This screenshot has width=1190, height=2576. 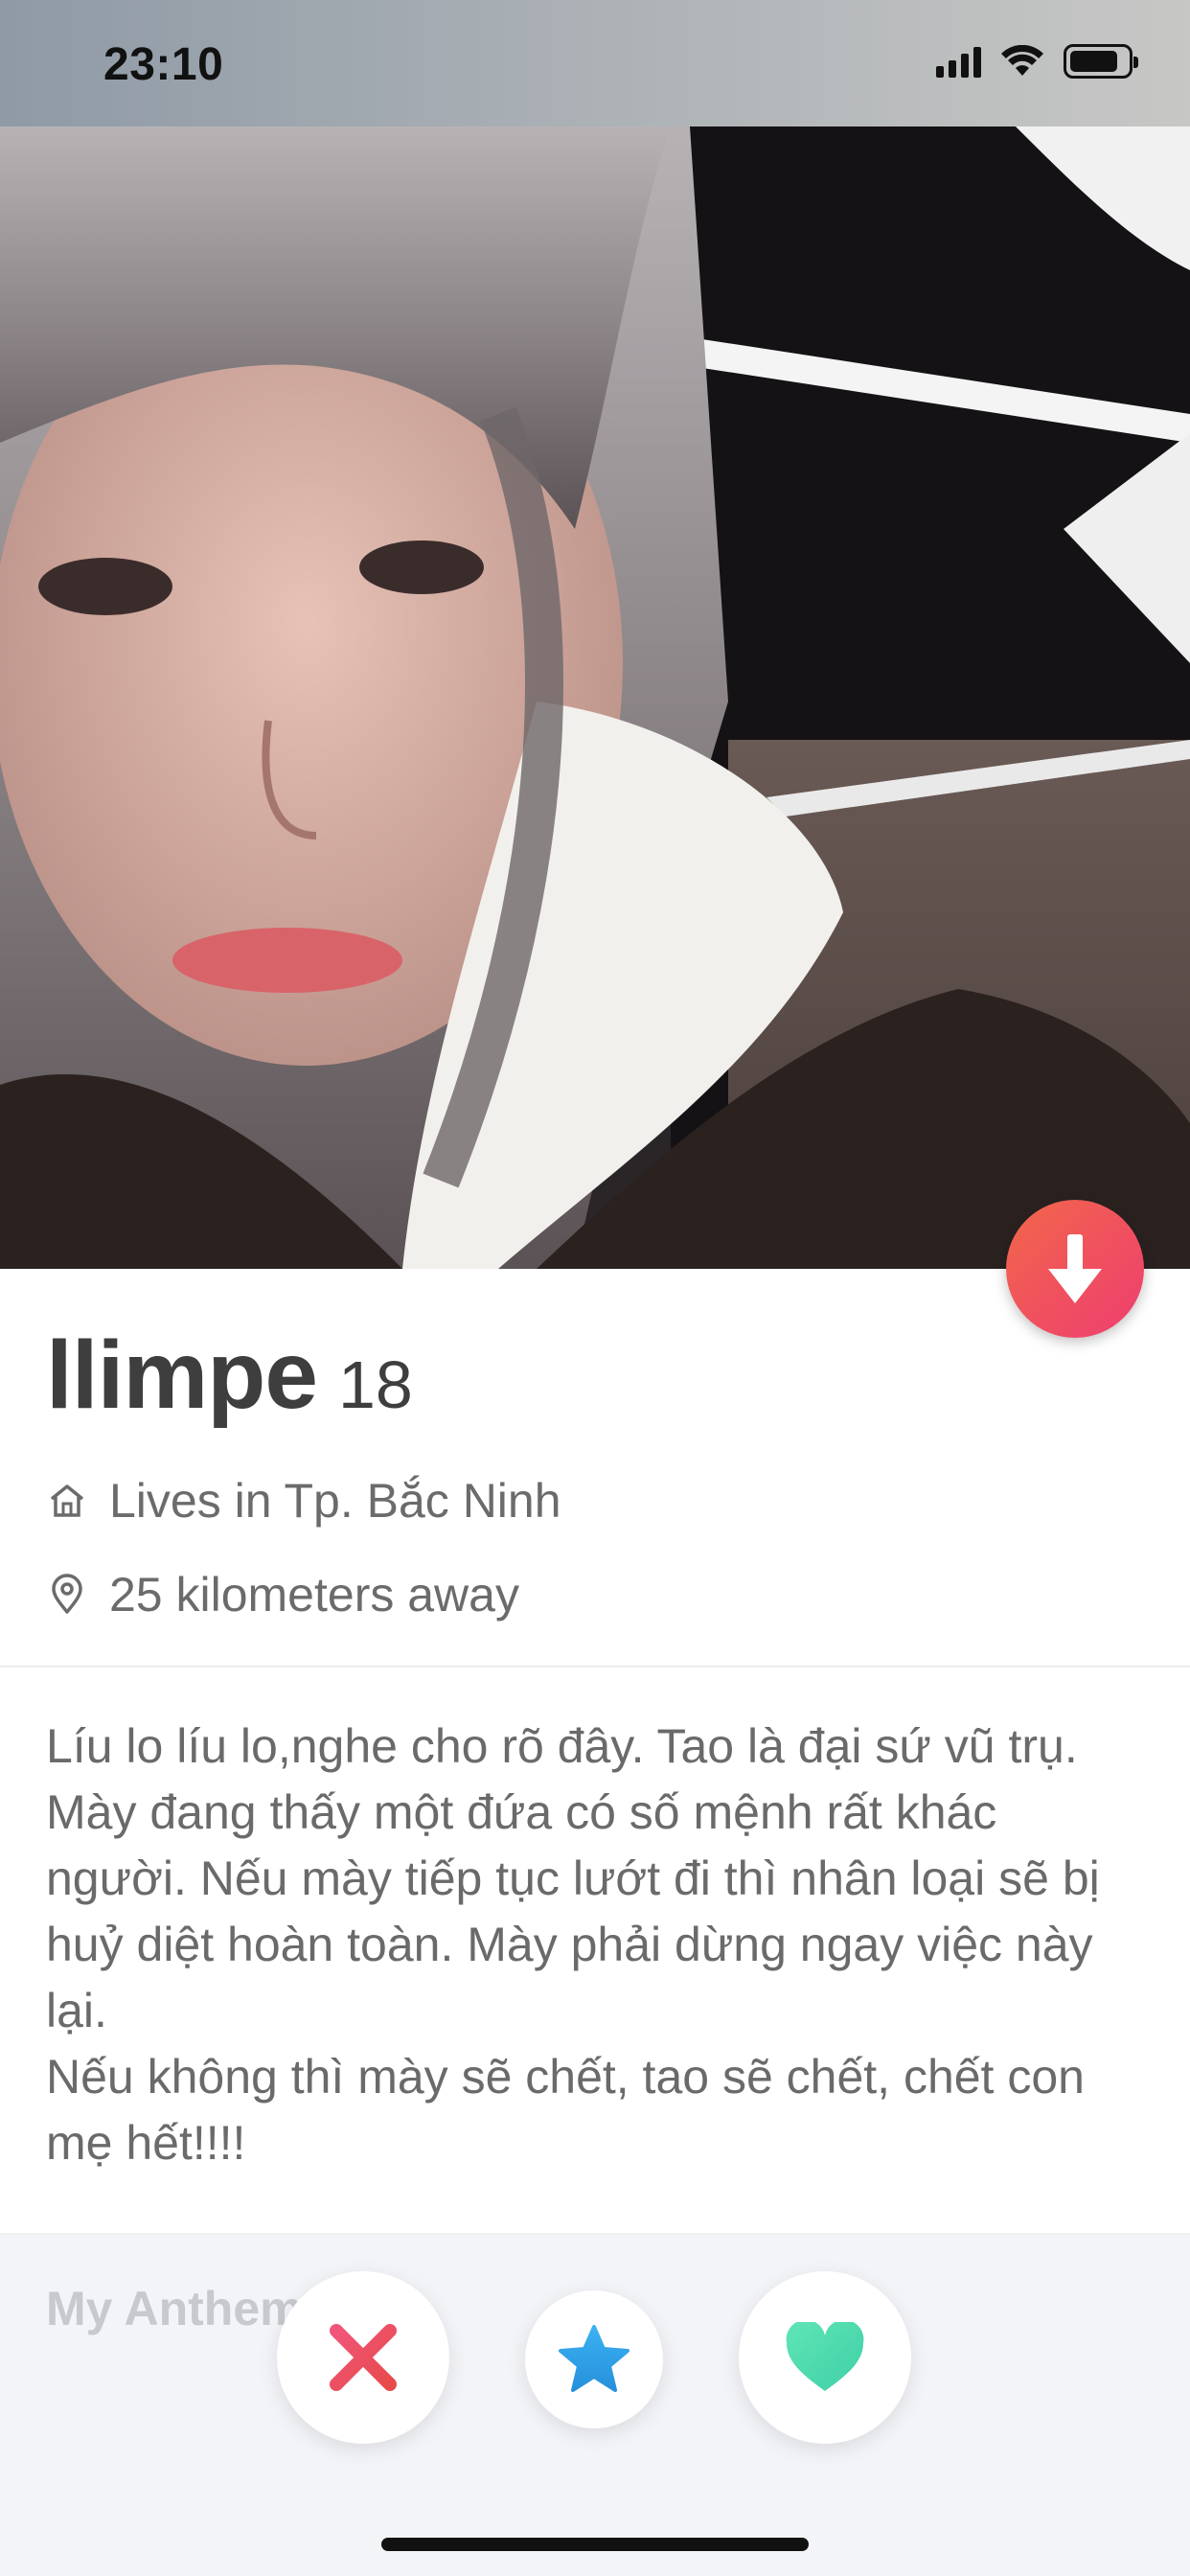 What do you see at coordinates (595, 63) in the screenshot?
I see `status-bar: 23:10` at bounding box center [595, 63].